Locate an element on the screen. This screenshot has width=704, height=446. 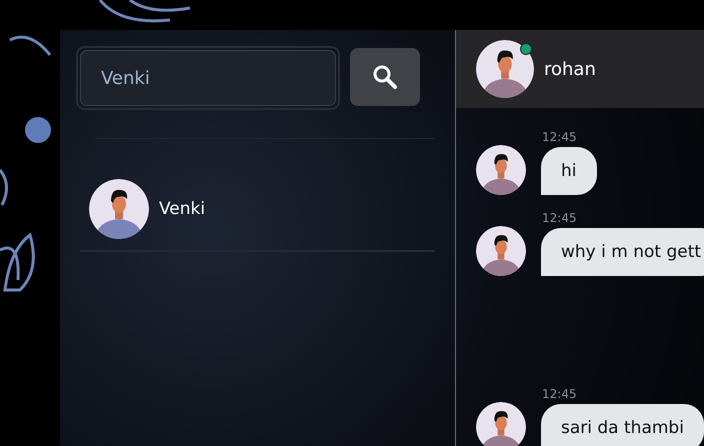
message-bubble: hi is located at coordinates (568, 171).